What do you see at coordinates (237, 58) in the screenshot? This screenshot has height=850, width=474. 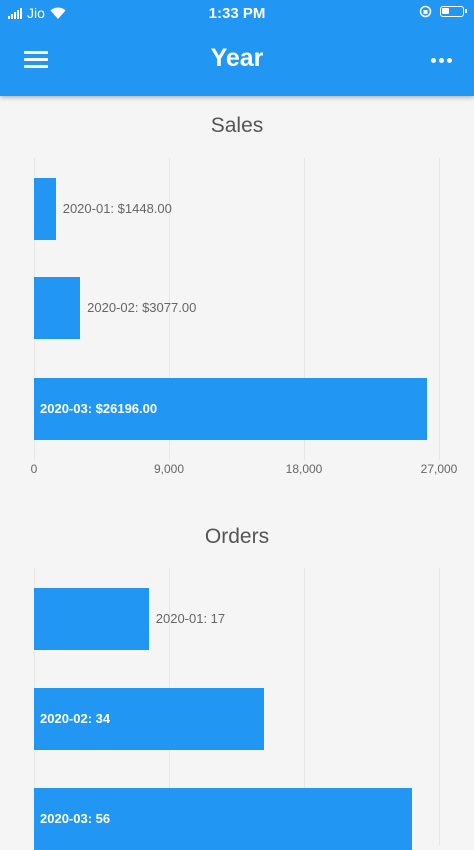 I see `page-title: Year` at bounding box center [237, 58].